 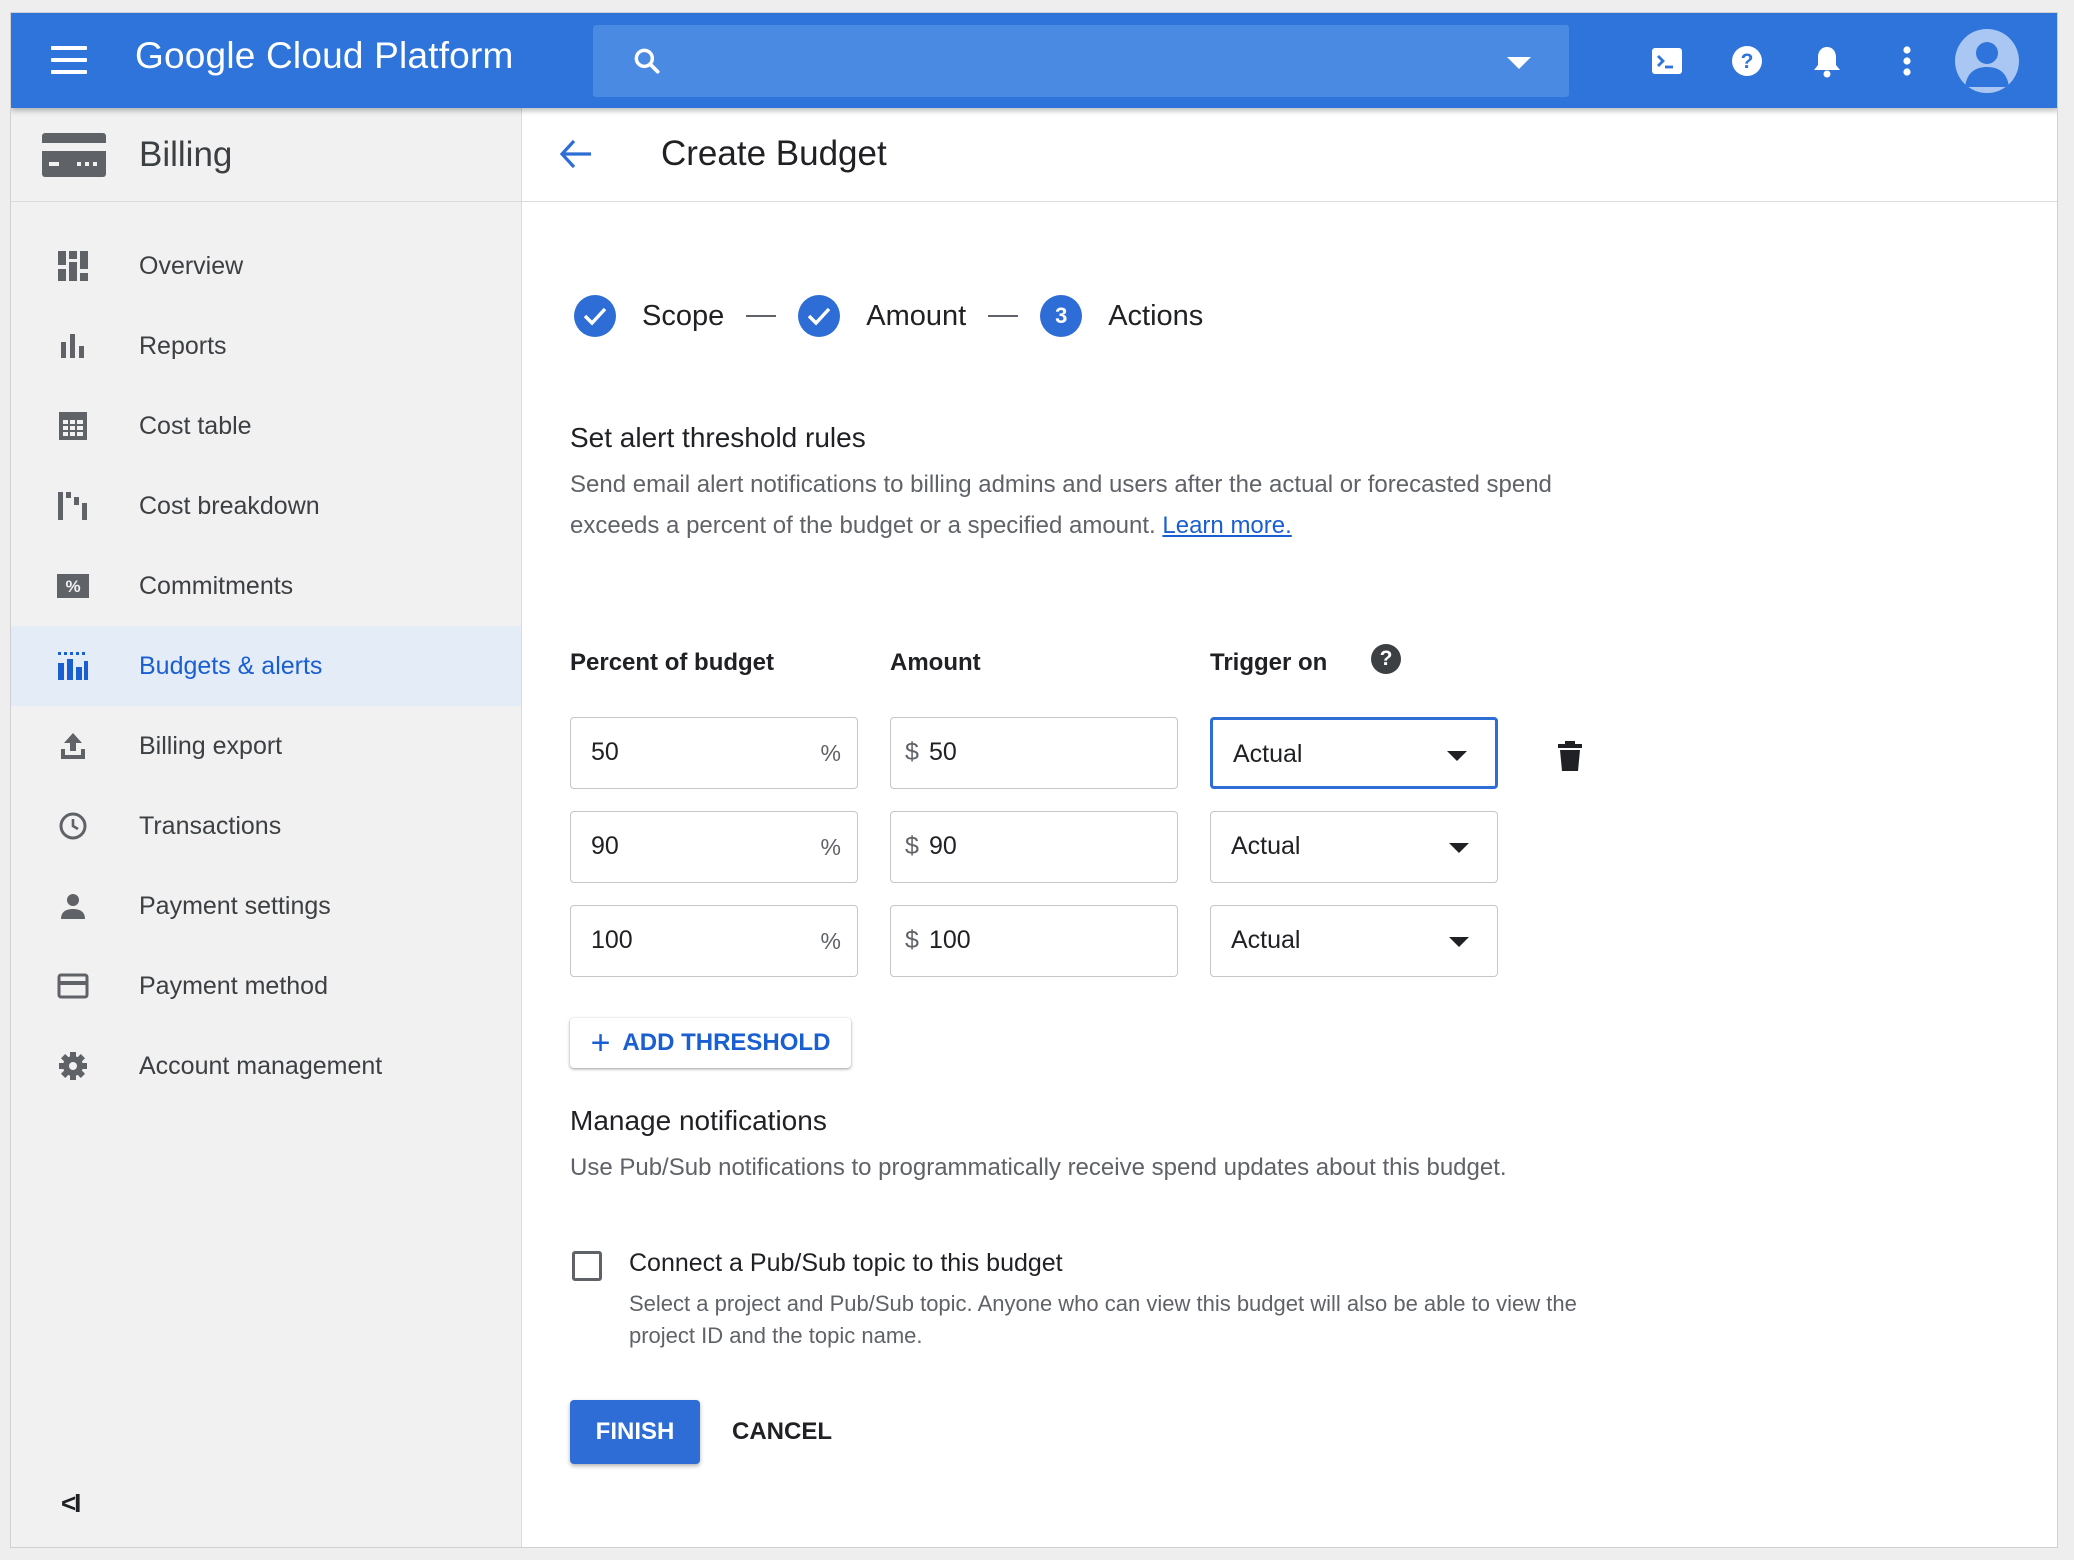 I want to click on top-app-bar: Google Cloud Platform ?, so click(x=1034, y=60).